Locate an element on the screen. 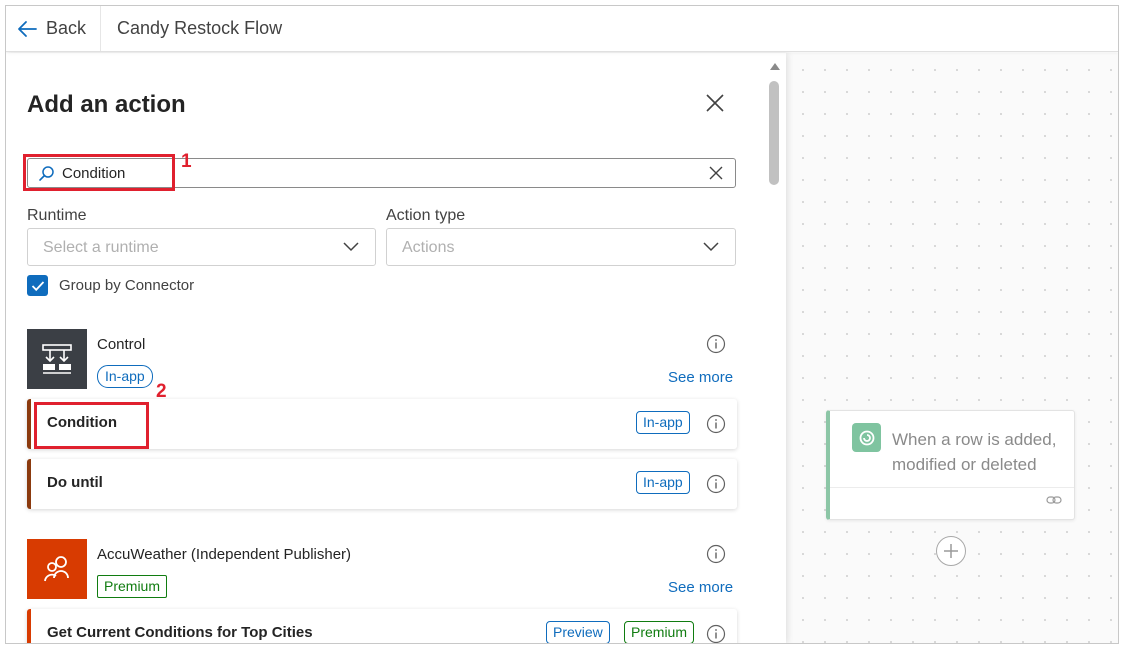 This screenshot has height=649, width=1124. action-type-placeholder: Actions is located at coordinates (428, 247).